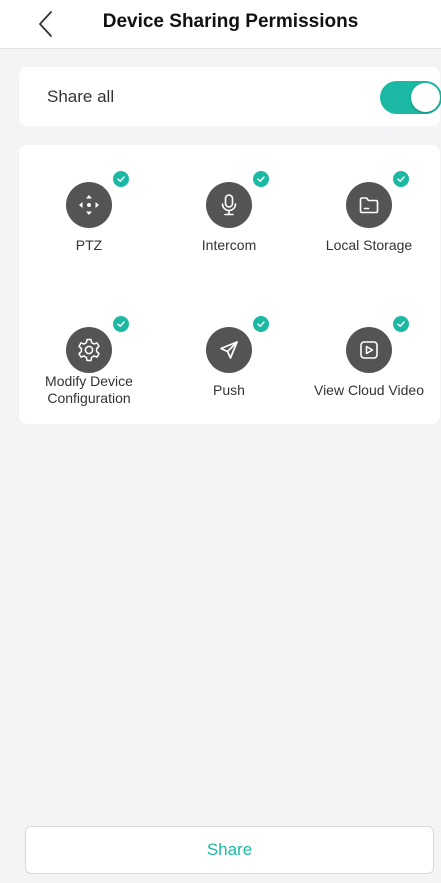 The width and height of the screenshot is (441, 883). I want to click on share-all-label: Share all, so click(81, 96).